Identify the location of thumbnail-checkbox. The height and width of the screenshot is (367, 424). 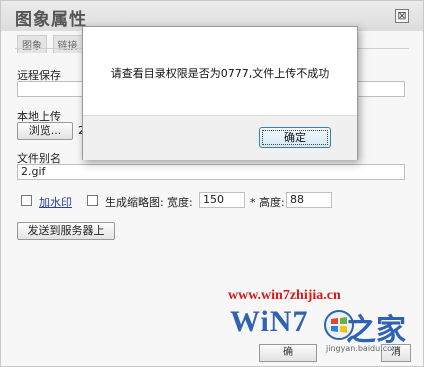
(92, 200).